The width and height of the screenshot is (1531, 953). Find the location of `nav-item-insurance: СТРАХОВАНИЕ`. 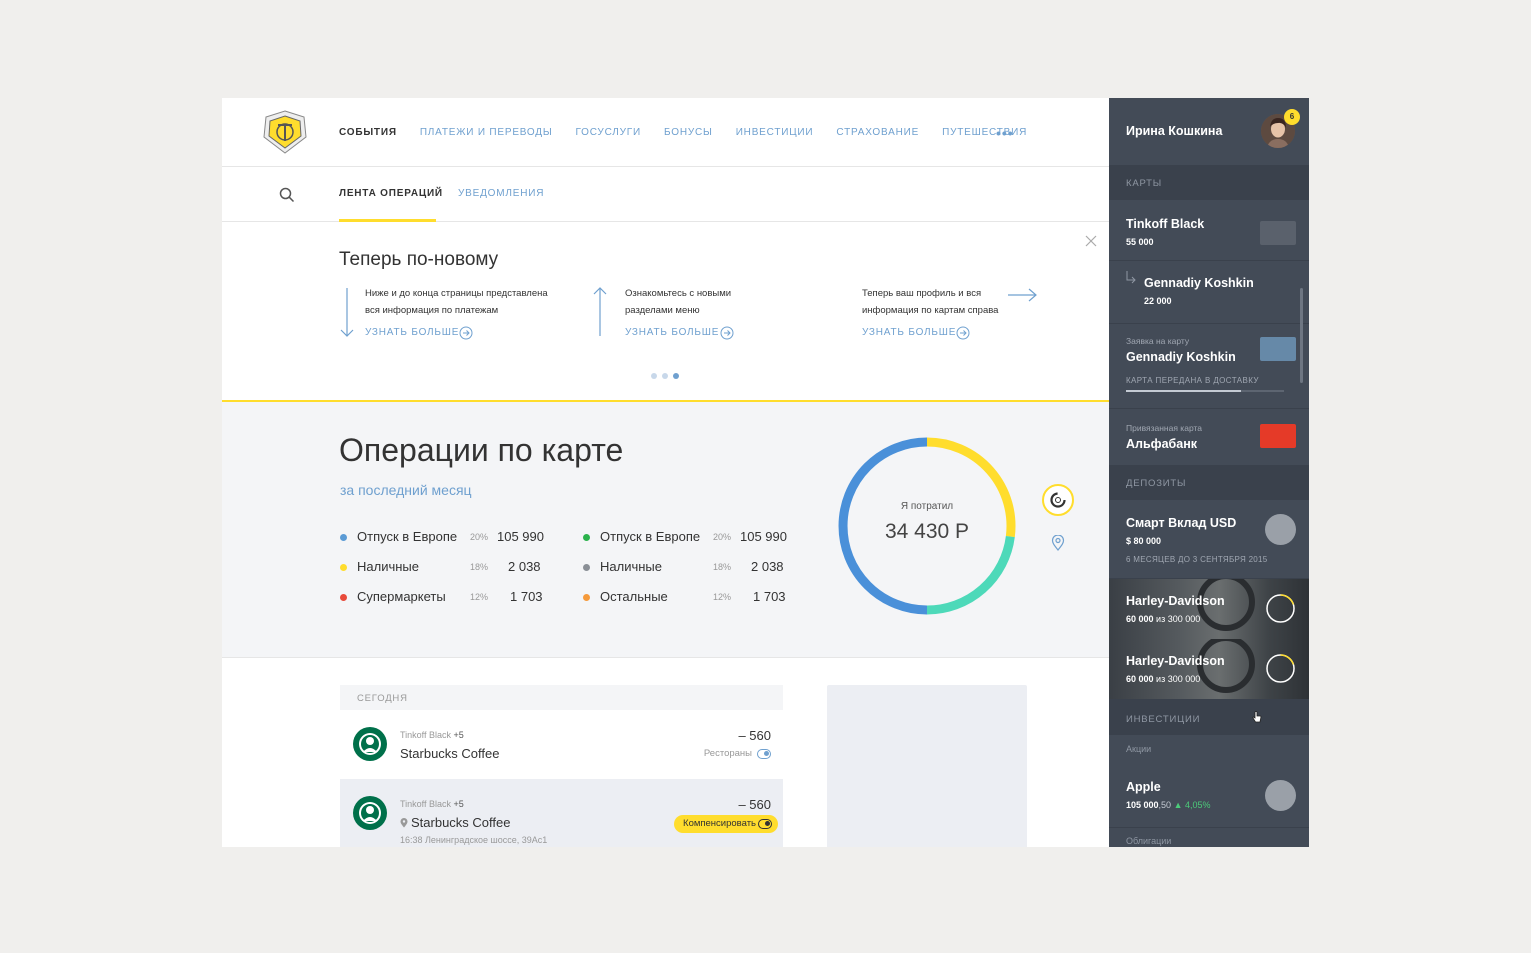

nav-item-insurance: СТРАХОВАНИЕ is located at coordinates (877, 132).